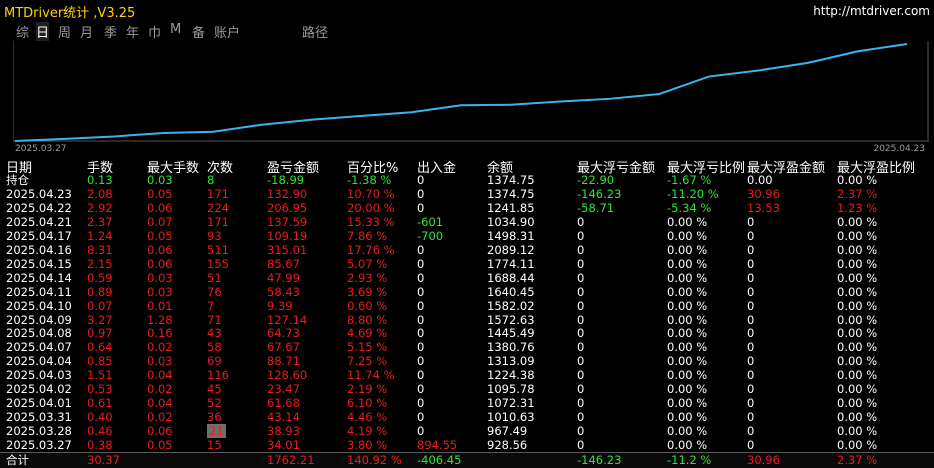 The height and width of the screenshot is (468, 934). I want to click on cell-pct: -1.38 %, so click(369, 180).